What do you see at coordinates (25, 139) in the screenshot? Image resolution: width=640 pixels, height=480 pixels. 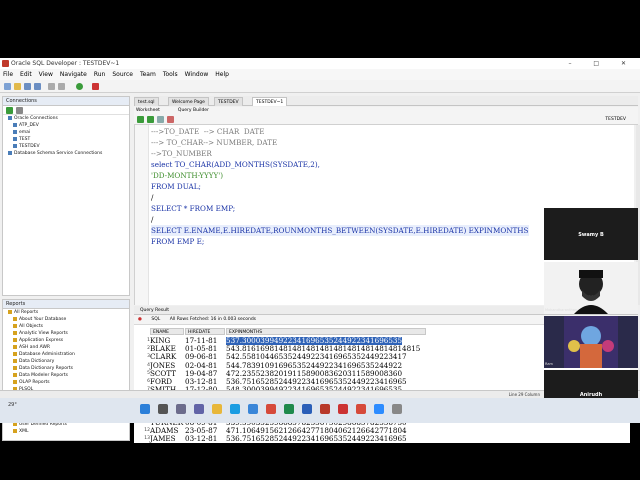 I see `tree-item-label: TEST` at bounding box center [25, 139].